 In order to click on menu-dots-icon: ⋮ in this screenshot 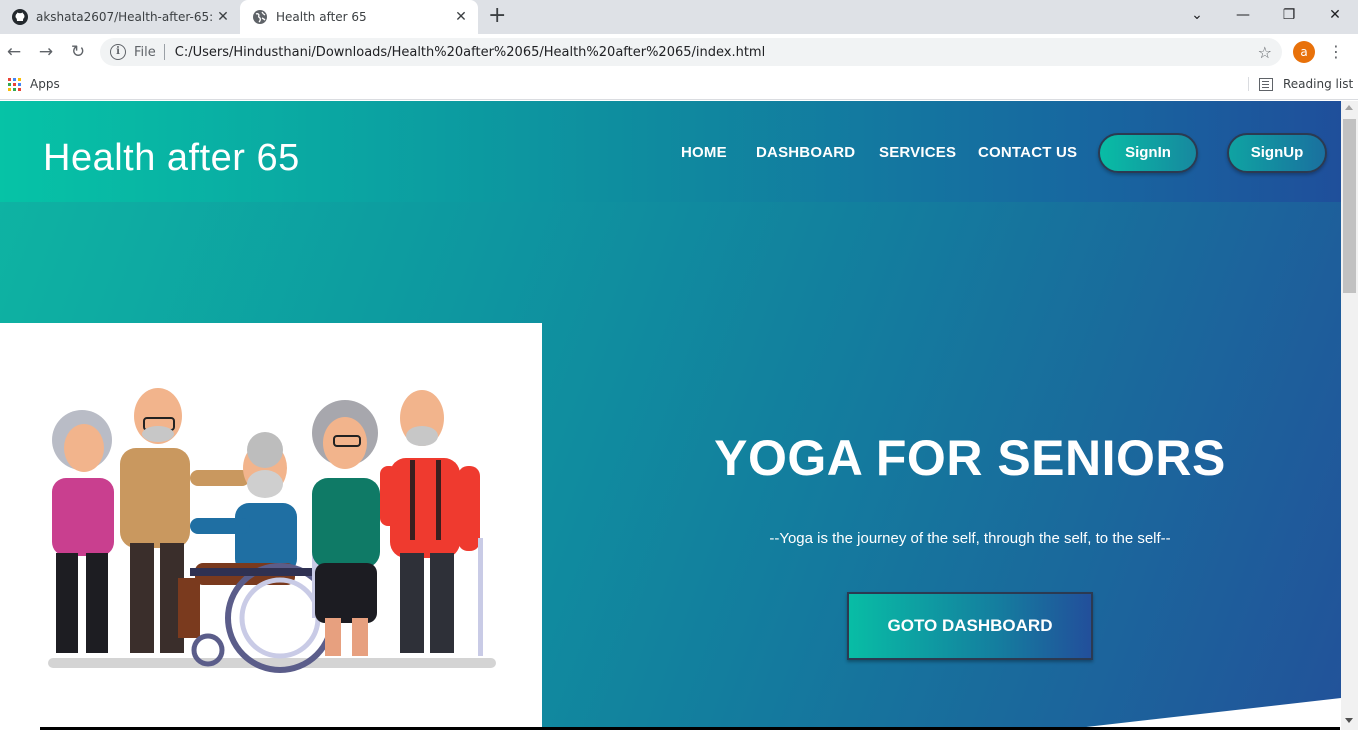, I will do `click(1336, 52)`.